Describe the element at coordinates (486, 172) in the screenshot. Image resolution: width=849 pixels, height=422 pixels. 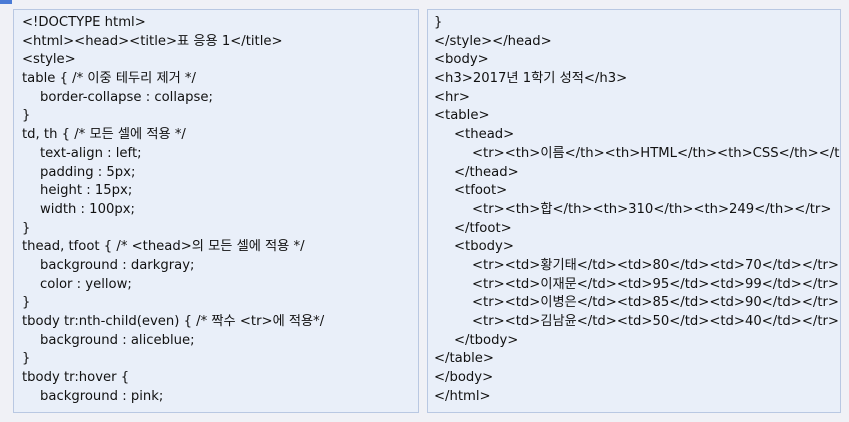
I see `code-line: </thead>` at that location.